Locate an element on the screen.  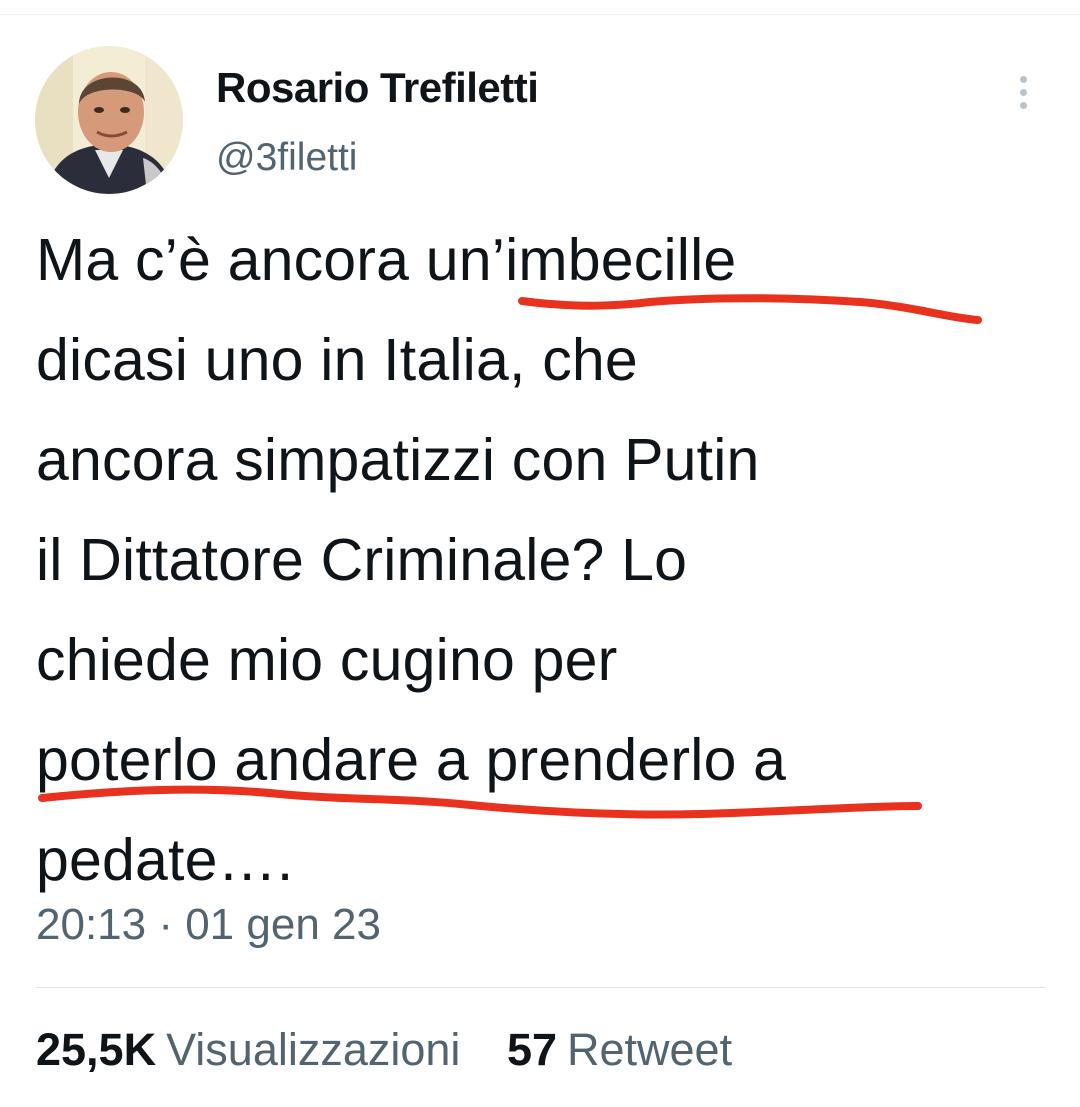
avatar-photo-icon is located at coordinates (109, 120).